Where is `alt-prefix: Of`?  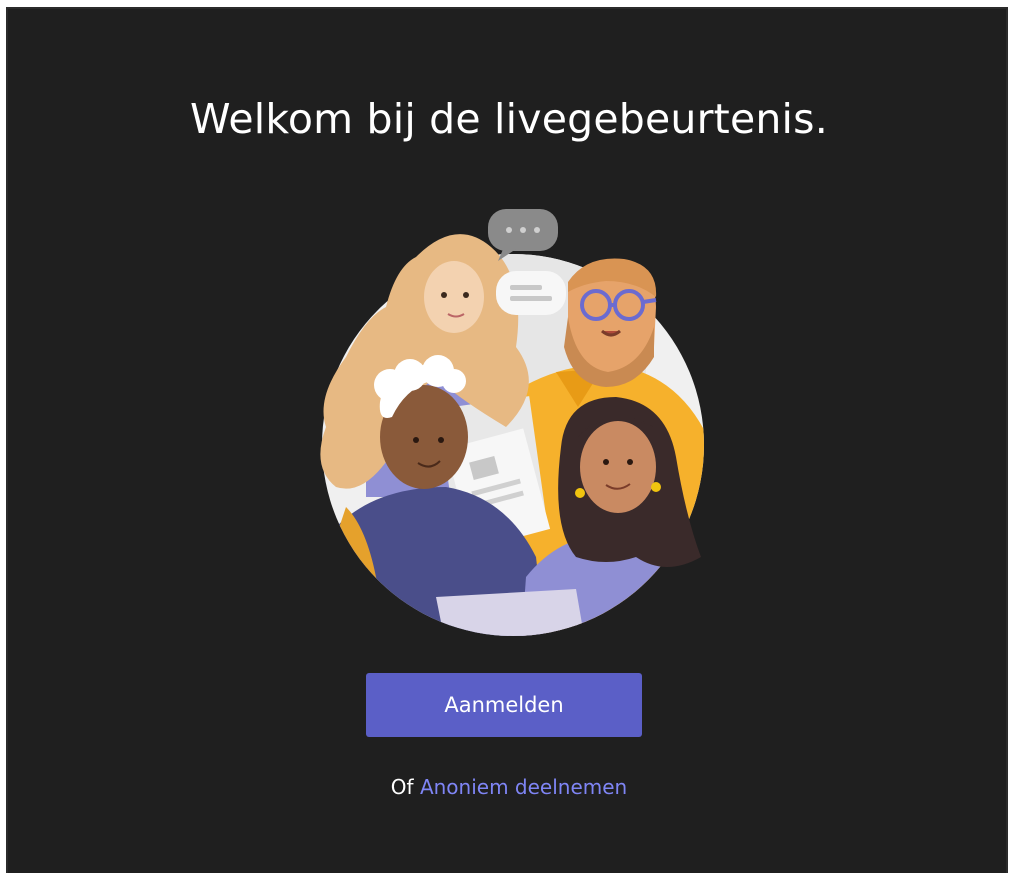
alt-prefix: Of is located at coordinates (402, 787).